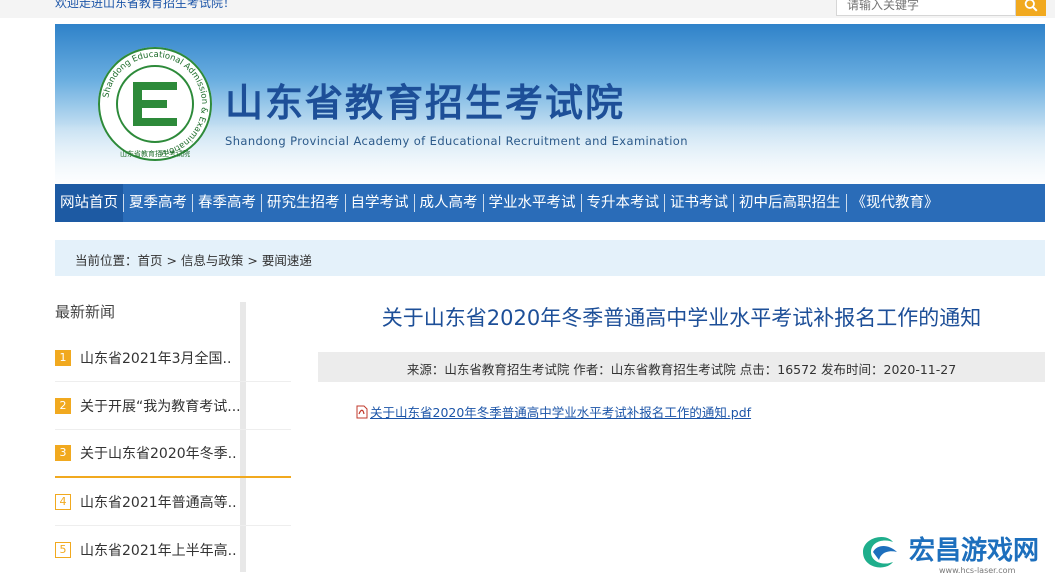 Image resolution: width=1055 pixels, height=579 pixels. Describe the element at coordinates (926, 8) in the screenshot. I see `search-input` at that location.